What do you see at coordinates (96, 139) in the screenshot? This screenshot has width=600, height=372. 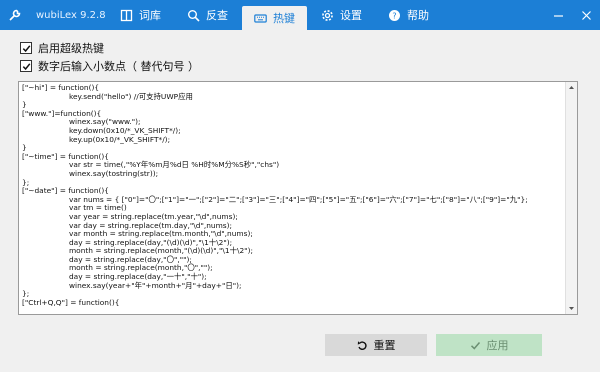 I see `code-line: key.up(0x10/*_VK_SHIFT*/);` at bounding box center [96, 139].